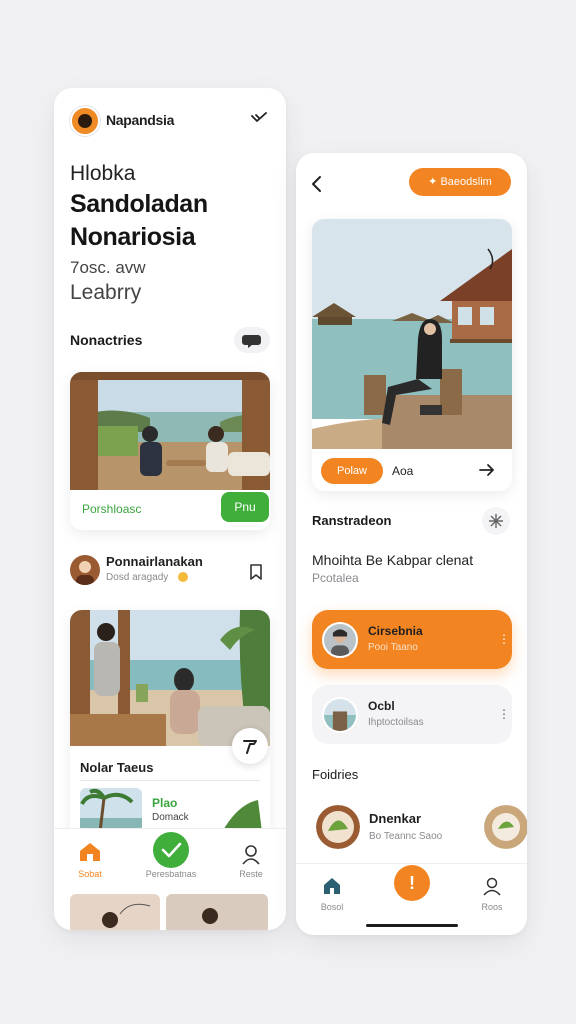 The height and width of the screenshot is (1024, 576). I want to click on headline: Mhoihta Be Kabpar clenat, so click(393, 560).